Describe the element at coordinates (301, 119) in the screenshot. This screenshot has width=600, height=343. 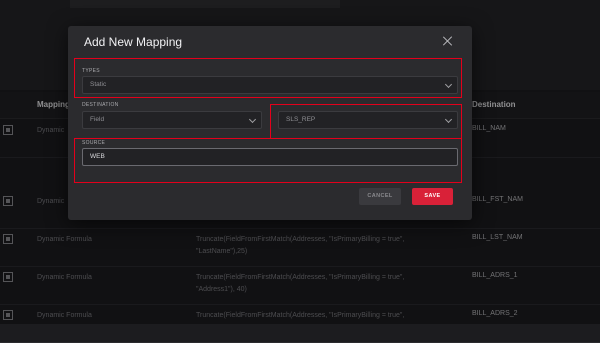
I see `destination-field-value: SLS_REP` at that location.